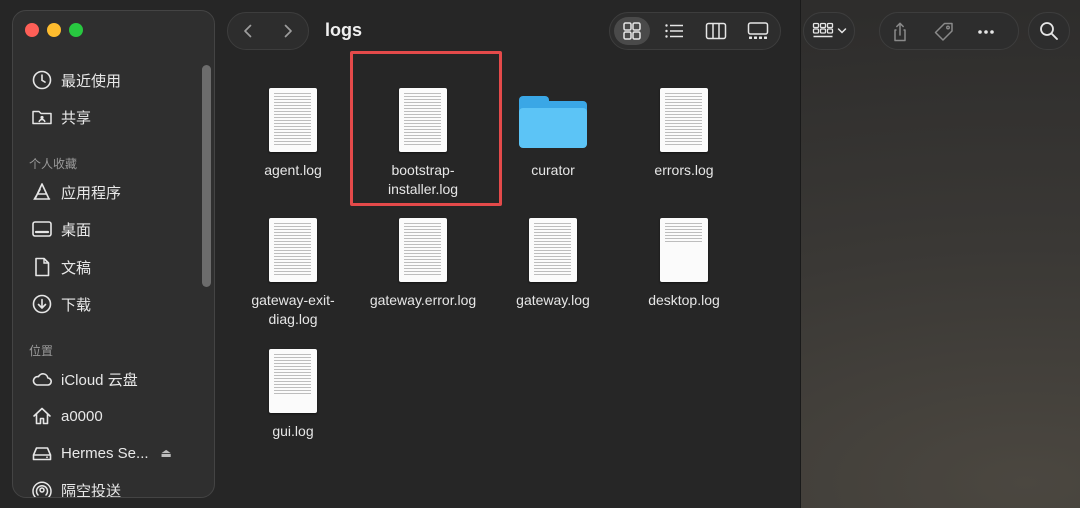 The width and height of the screenshot is (1080, 508). What do you see at coordinates (684, 300) in the screenshot?
I see `file-label: desktop.log` at bounding box center [684, 300].